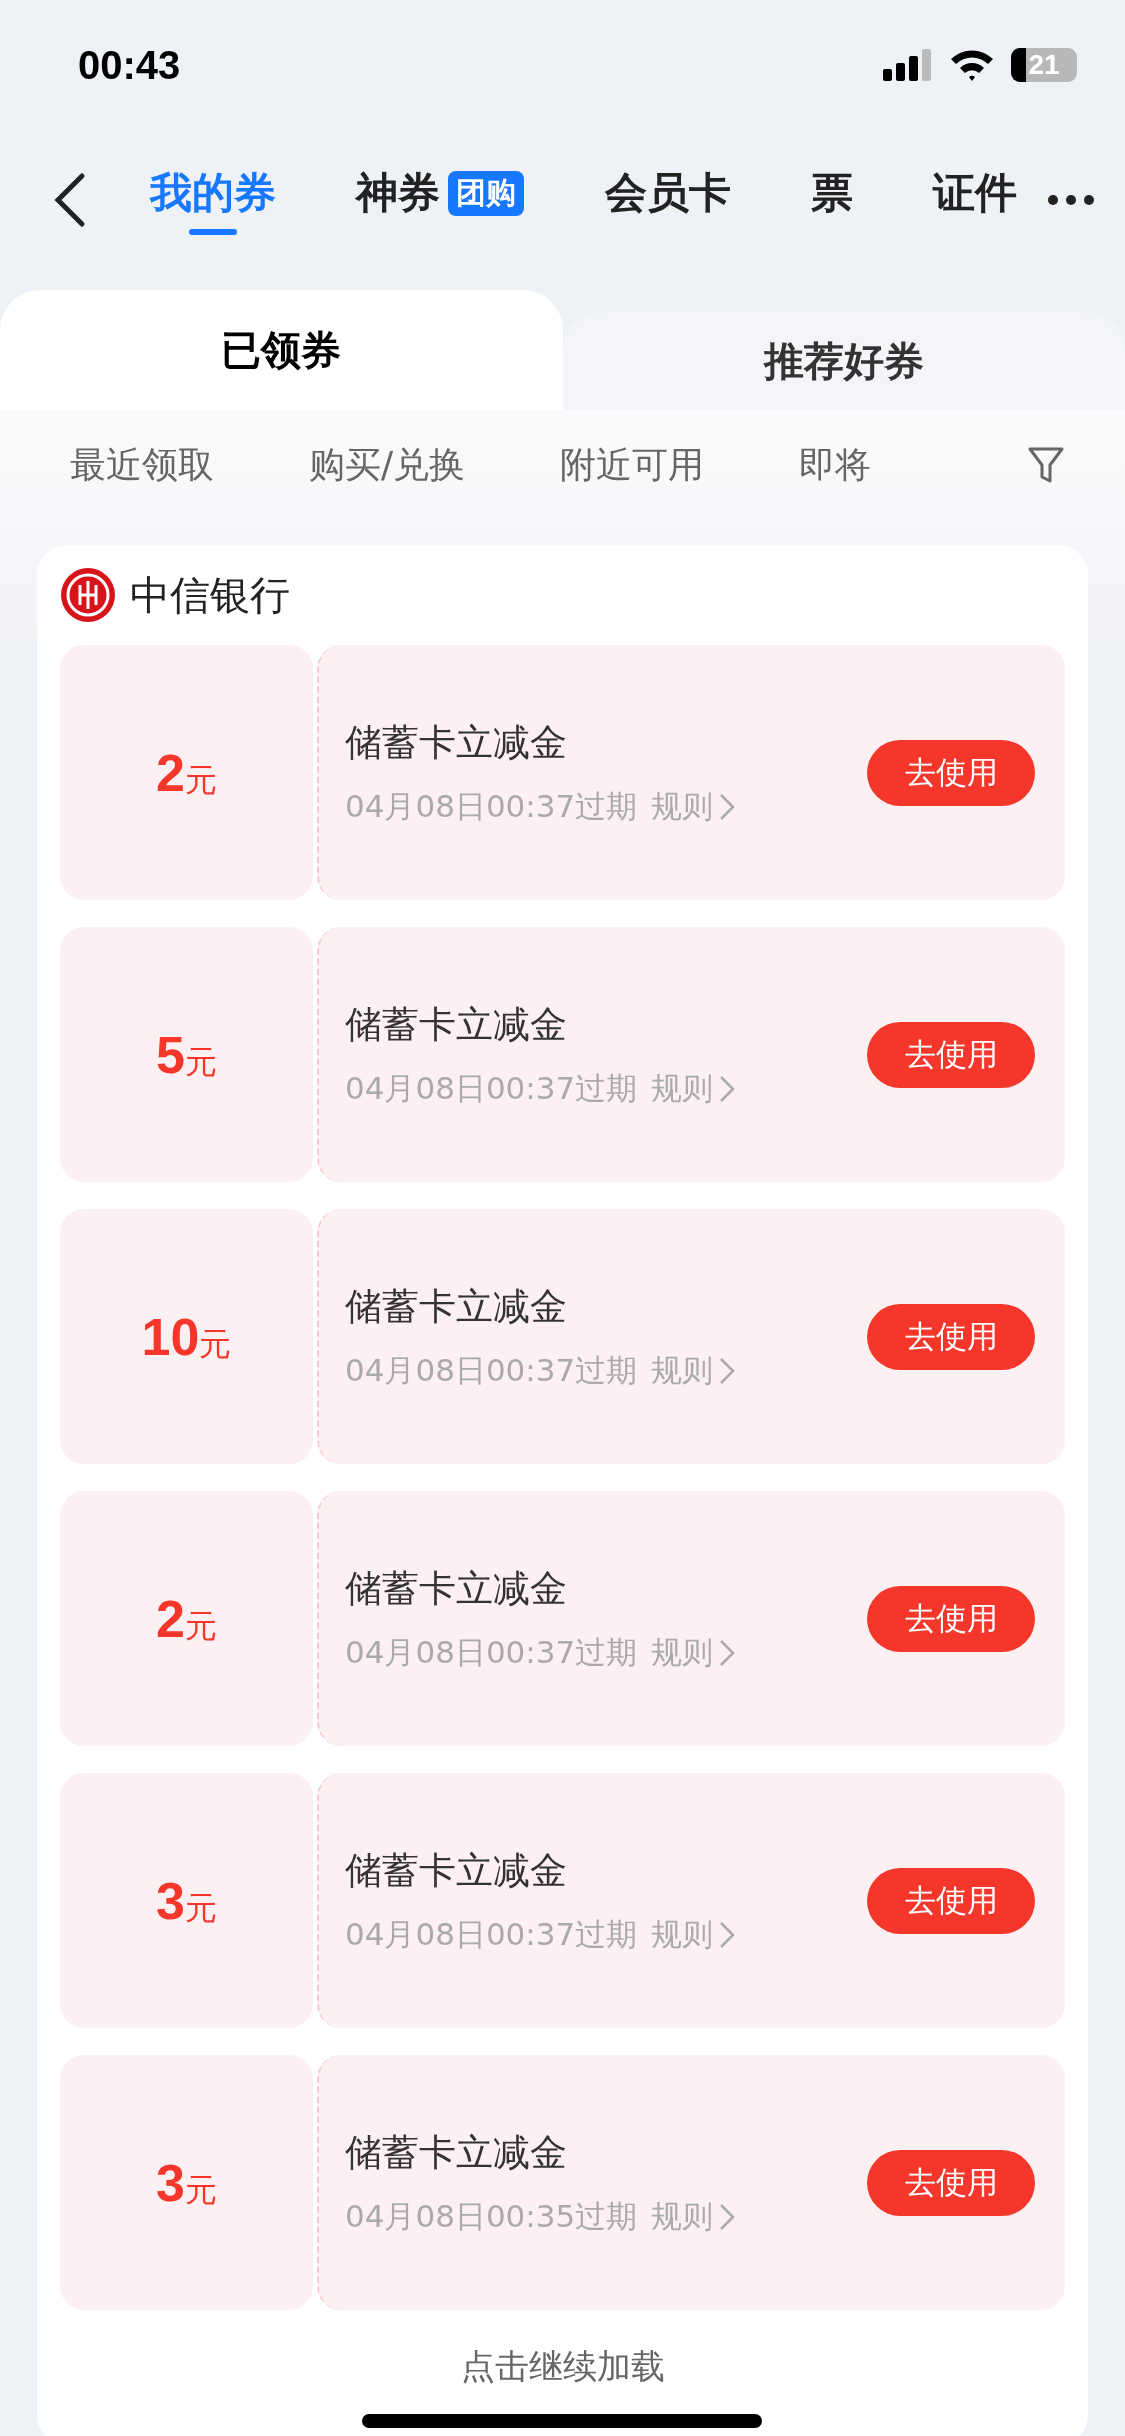 This screenshot has height=2436, width=1125. What do you see at coordinates (210, 595) in the screenshot?
I see `bank-name: 中信银行` at bounding box center [210, 595].